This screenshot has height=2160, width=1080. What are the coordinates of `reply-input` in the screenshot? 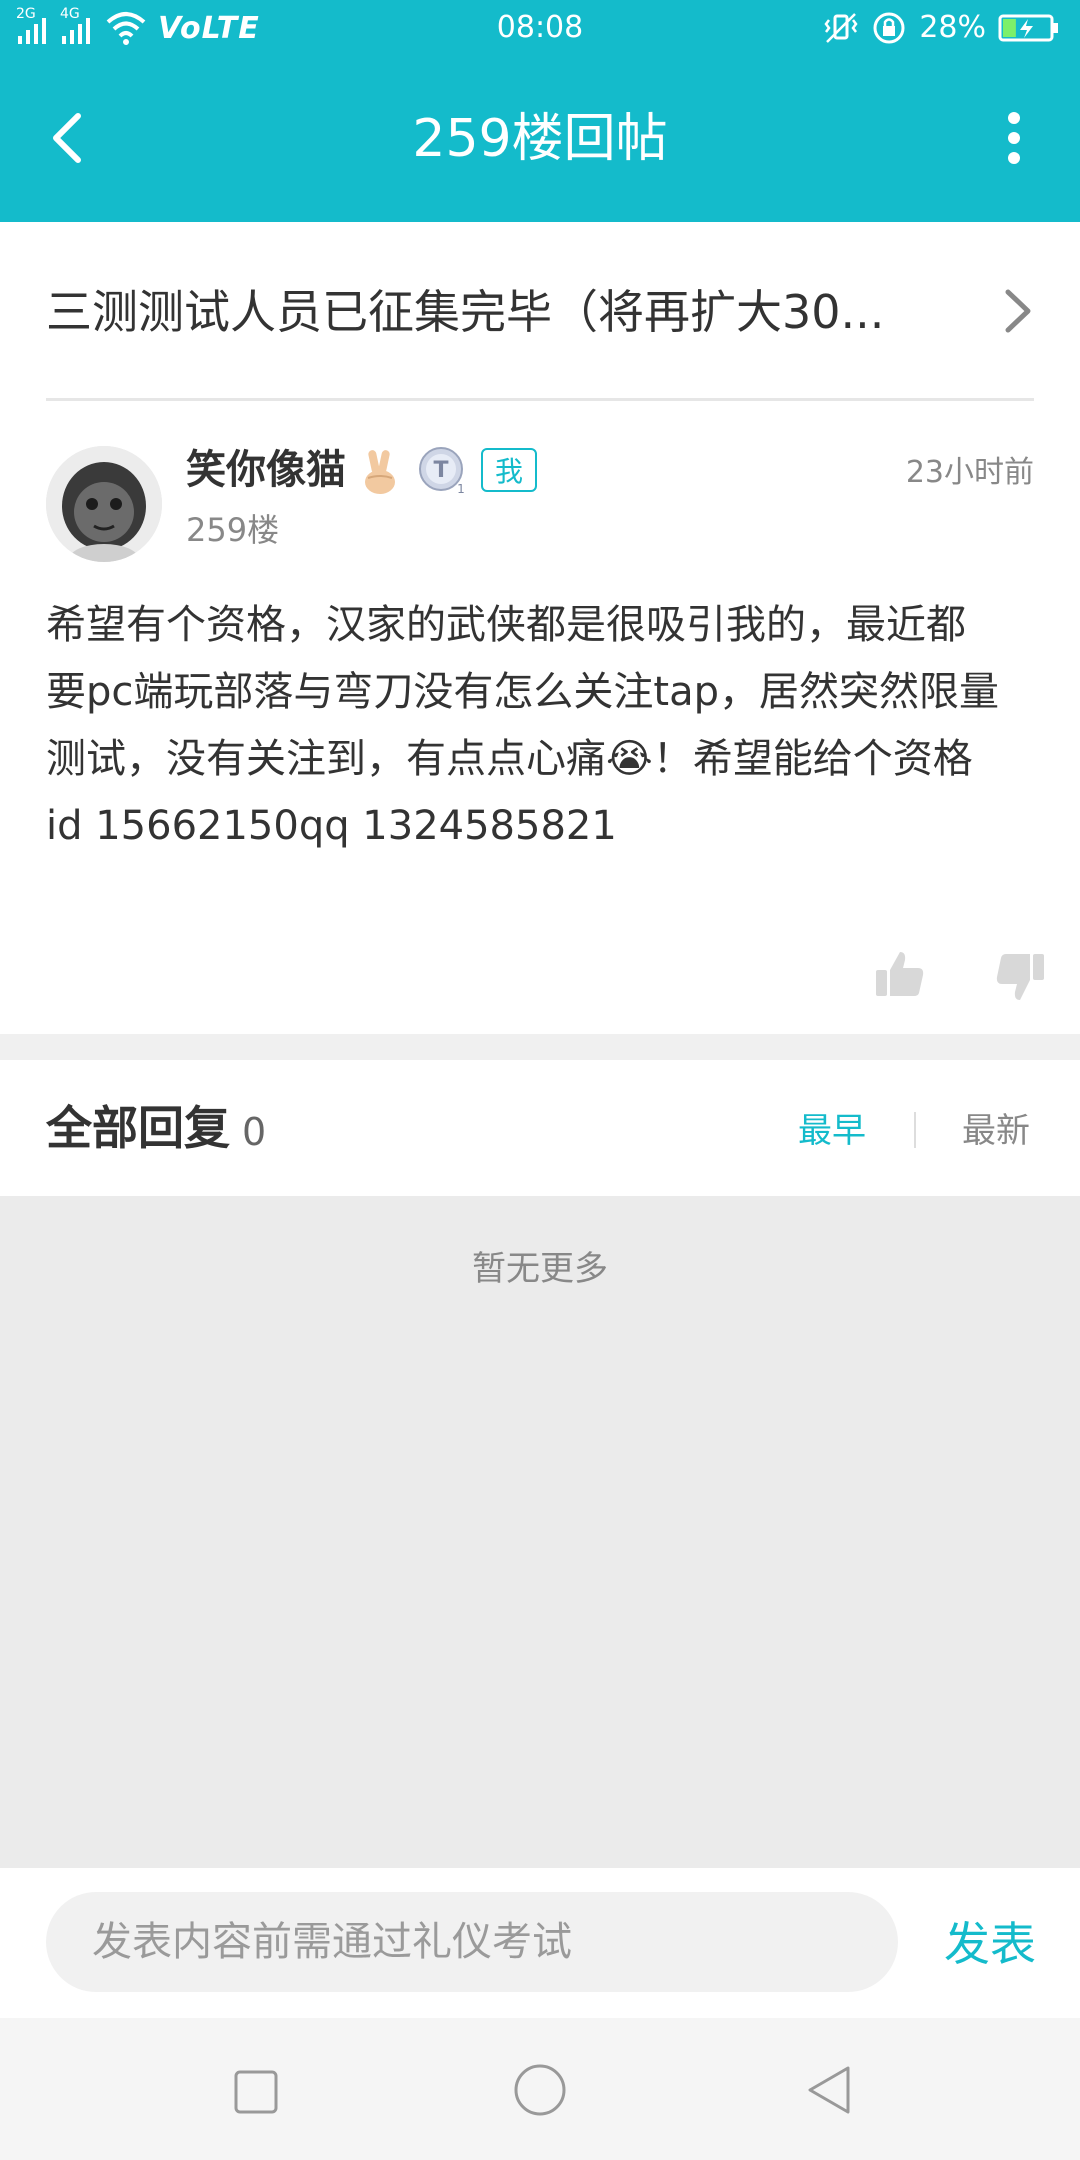 It's located at (472, 1942).